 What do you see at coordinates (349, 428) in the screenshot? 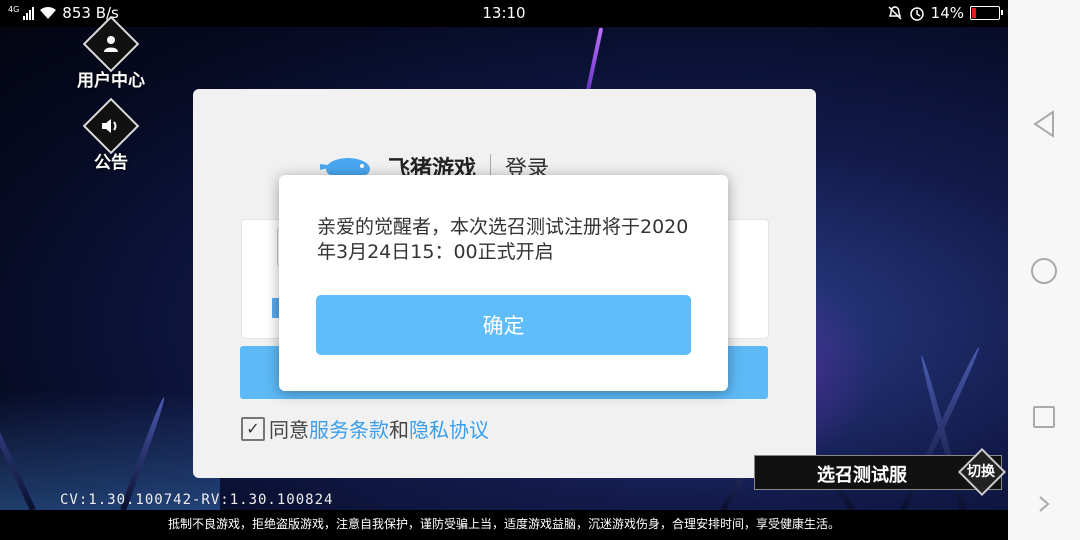
I see `terms-link: 服务条款` at bounding box center [349, 428].